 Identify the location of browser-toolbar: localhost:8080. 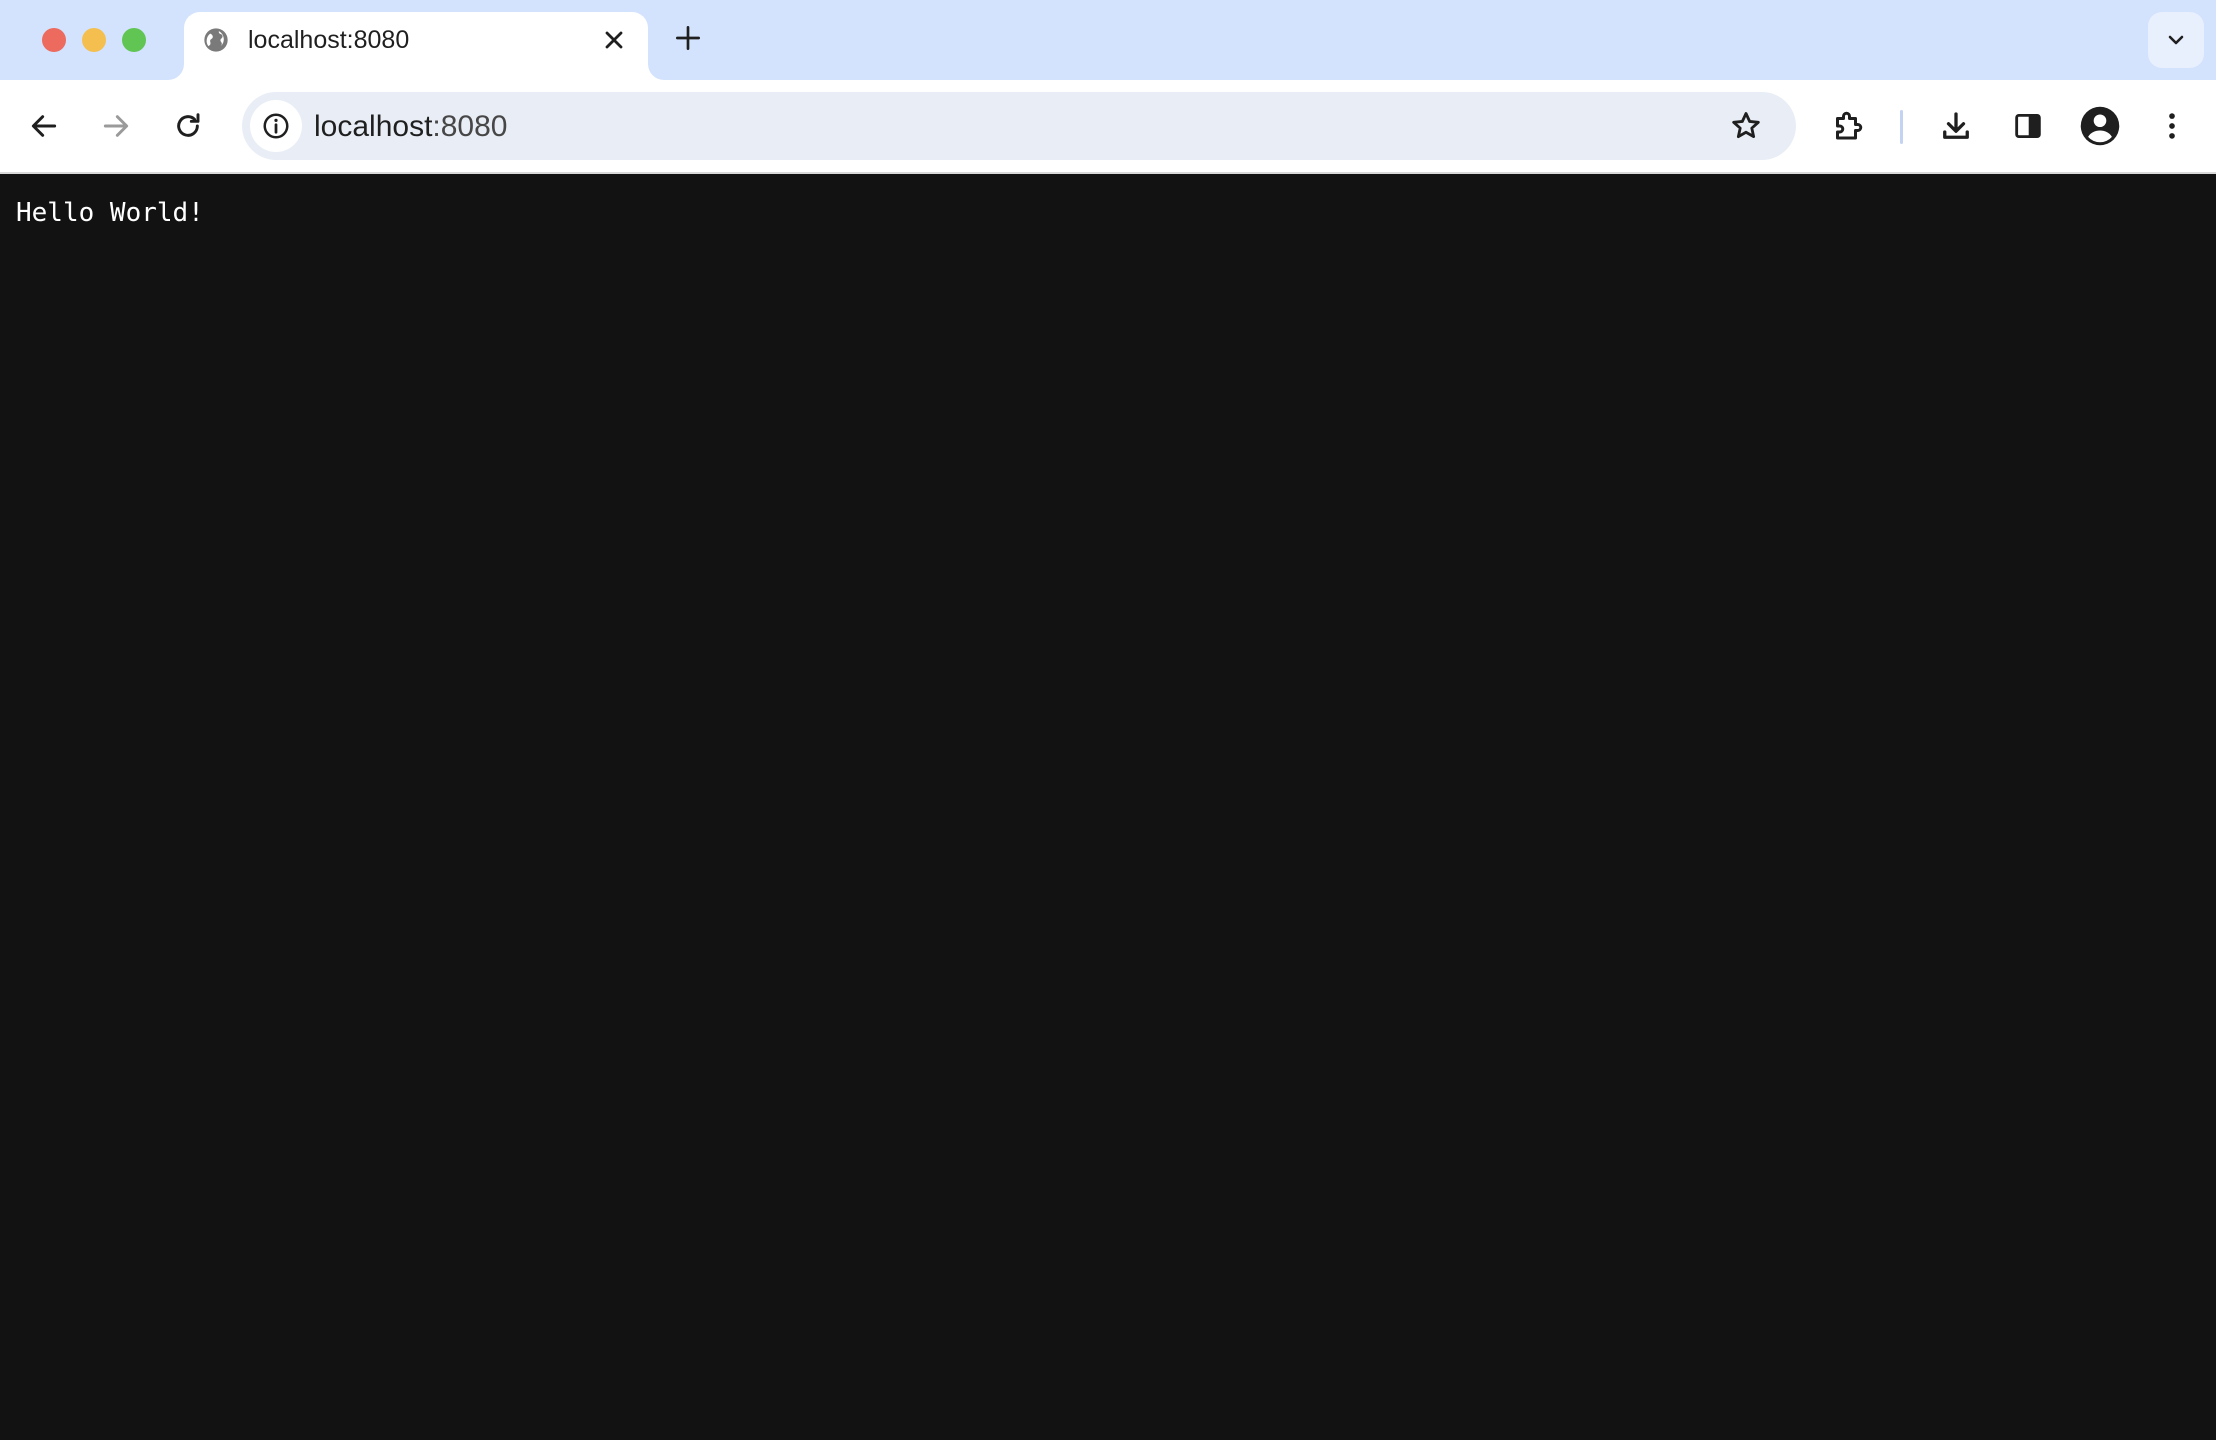
(1108, 127).